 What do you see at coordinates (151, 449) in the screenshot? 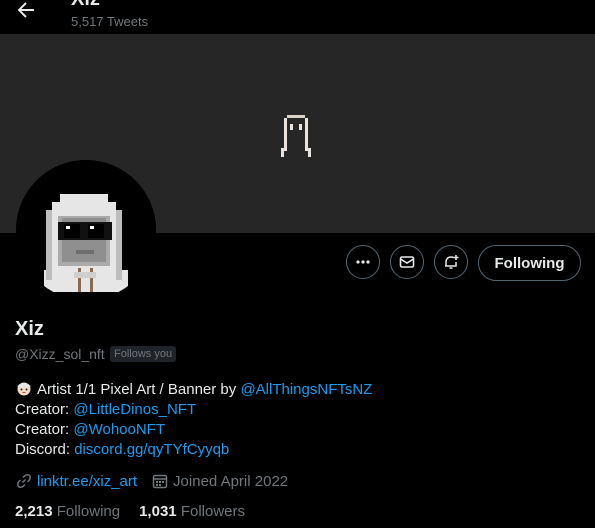
I see `discord-link: discord.gg/qyTYfCyyqb` at bounding box center [151, 449].